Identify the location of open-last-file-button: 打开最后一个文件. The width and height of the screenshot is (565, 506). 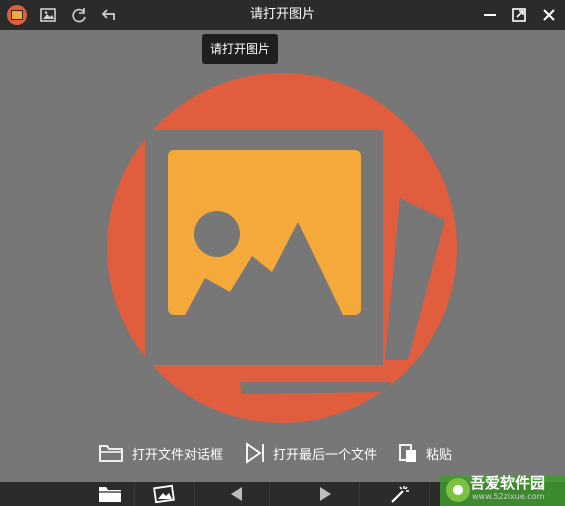
(311, 453).